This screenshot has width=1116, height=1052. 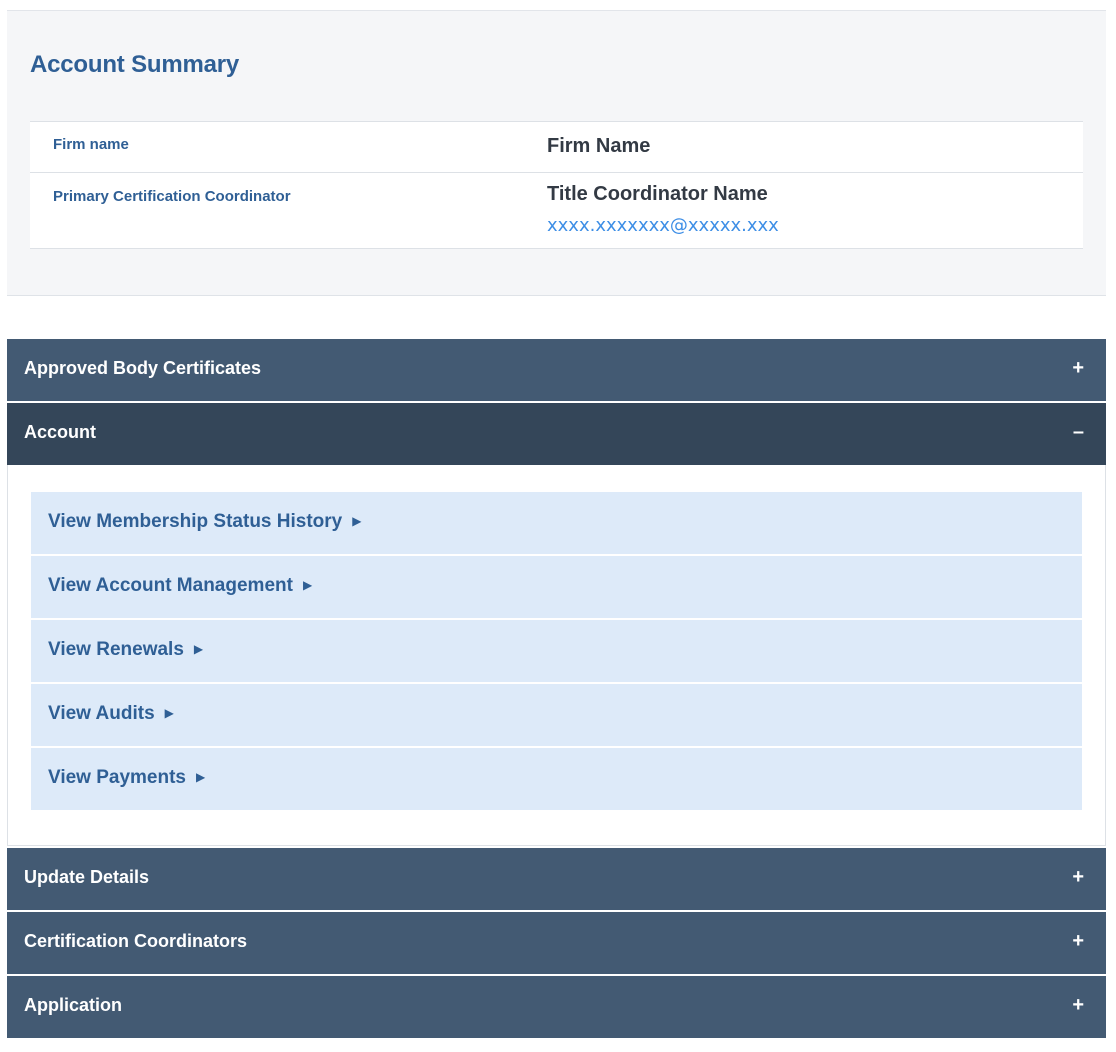 What do you see at coordinates (91, 144) in the screenshot?
I see `firm-name-label: Firm name` at bounding box center [91, 144].